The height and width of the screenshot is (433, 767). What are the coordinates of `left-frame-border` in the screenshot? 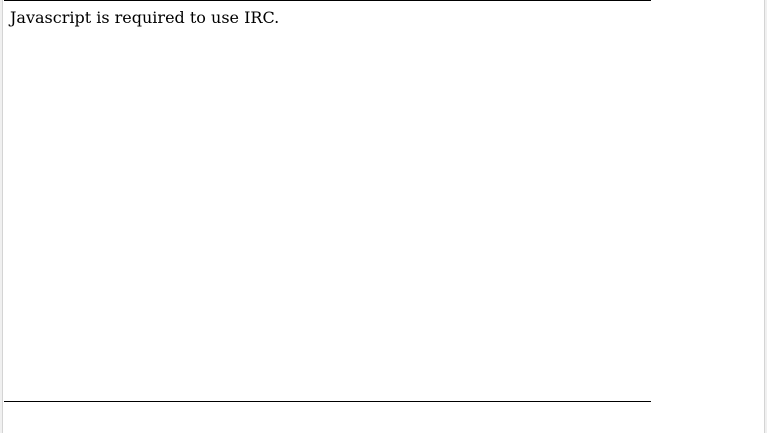 It's located at (1, 216).